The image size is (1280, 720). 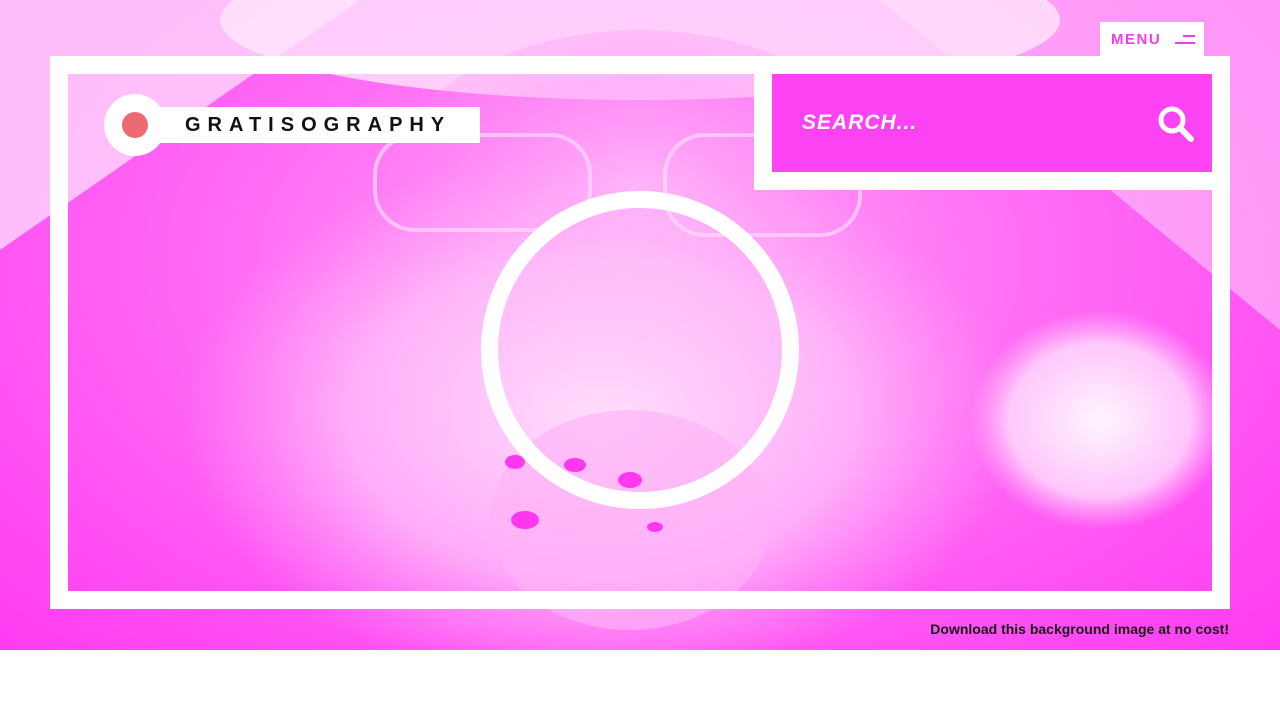 I want to click on search-input, so click(x=972, y=123).